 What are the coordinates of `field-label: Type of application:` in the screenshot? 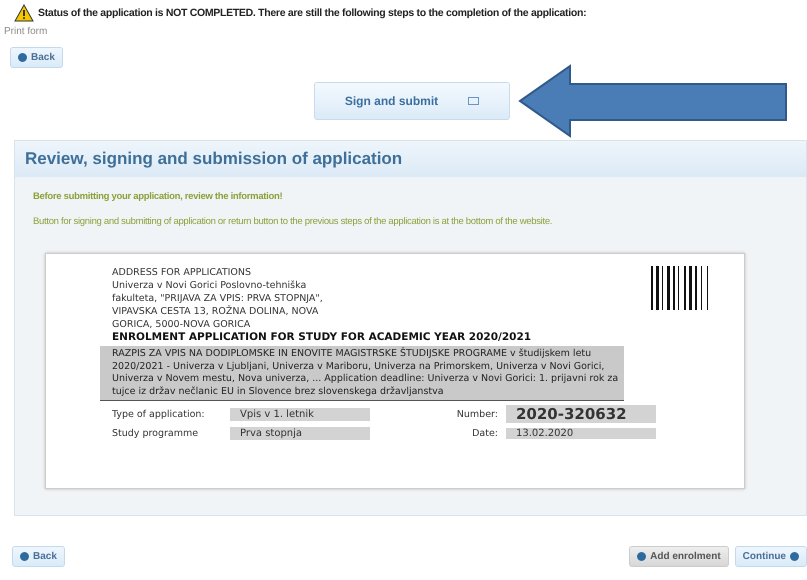 It's located at (159, 414).